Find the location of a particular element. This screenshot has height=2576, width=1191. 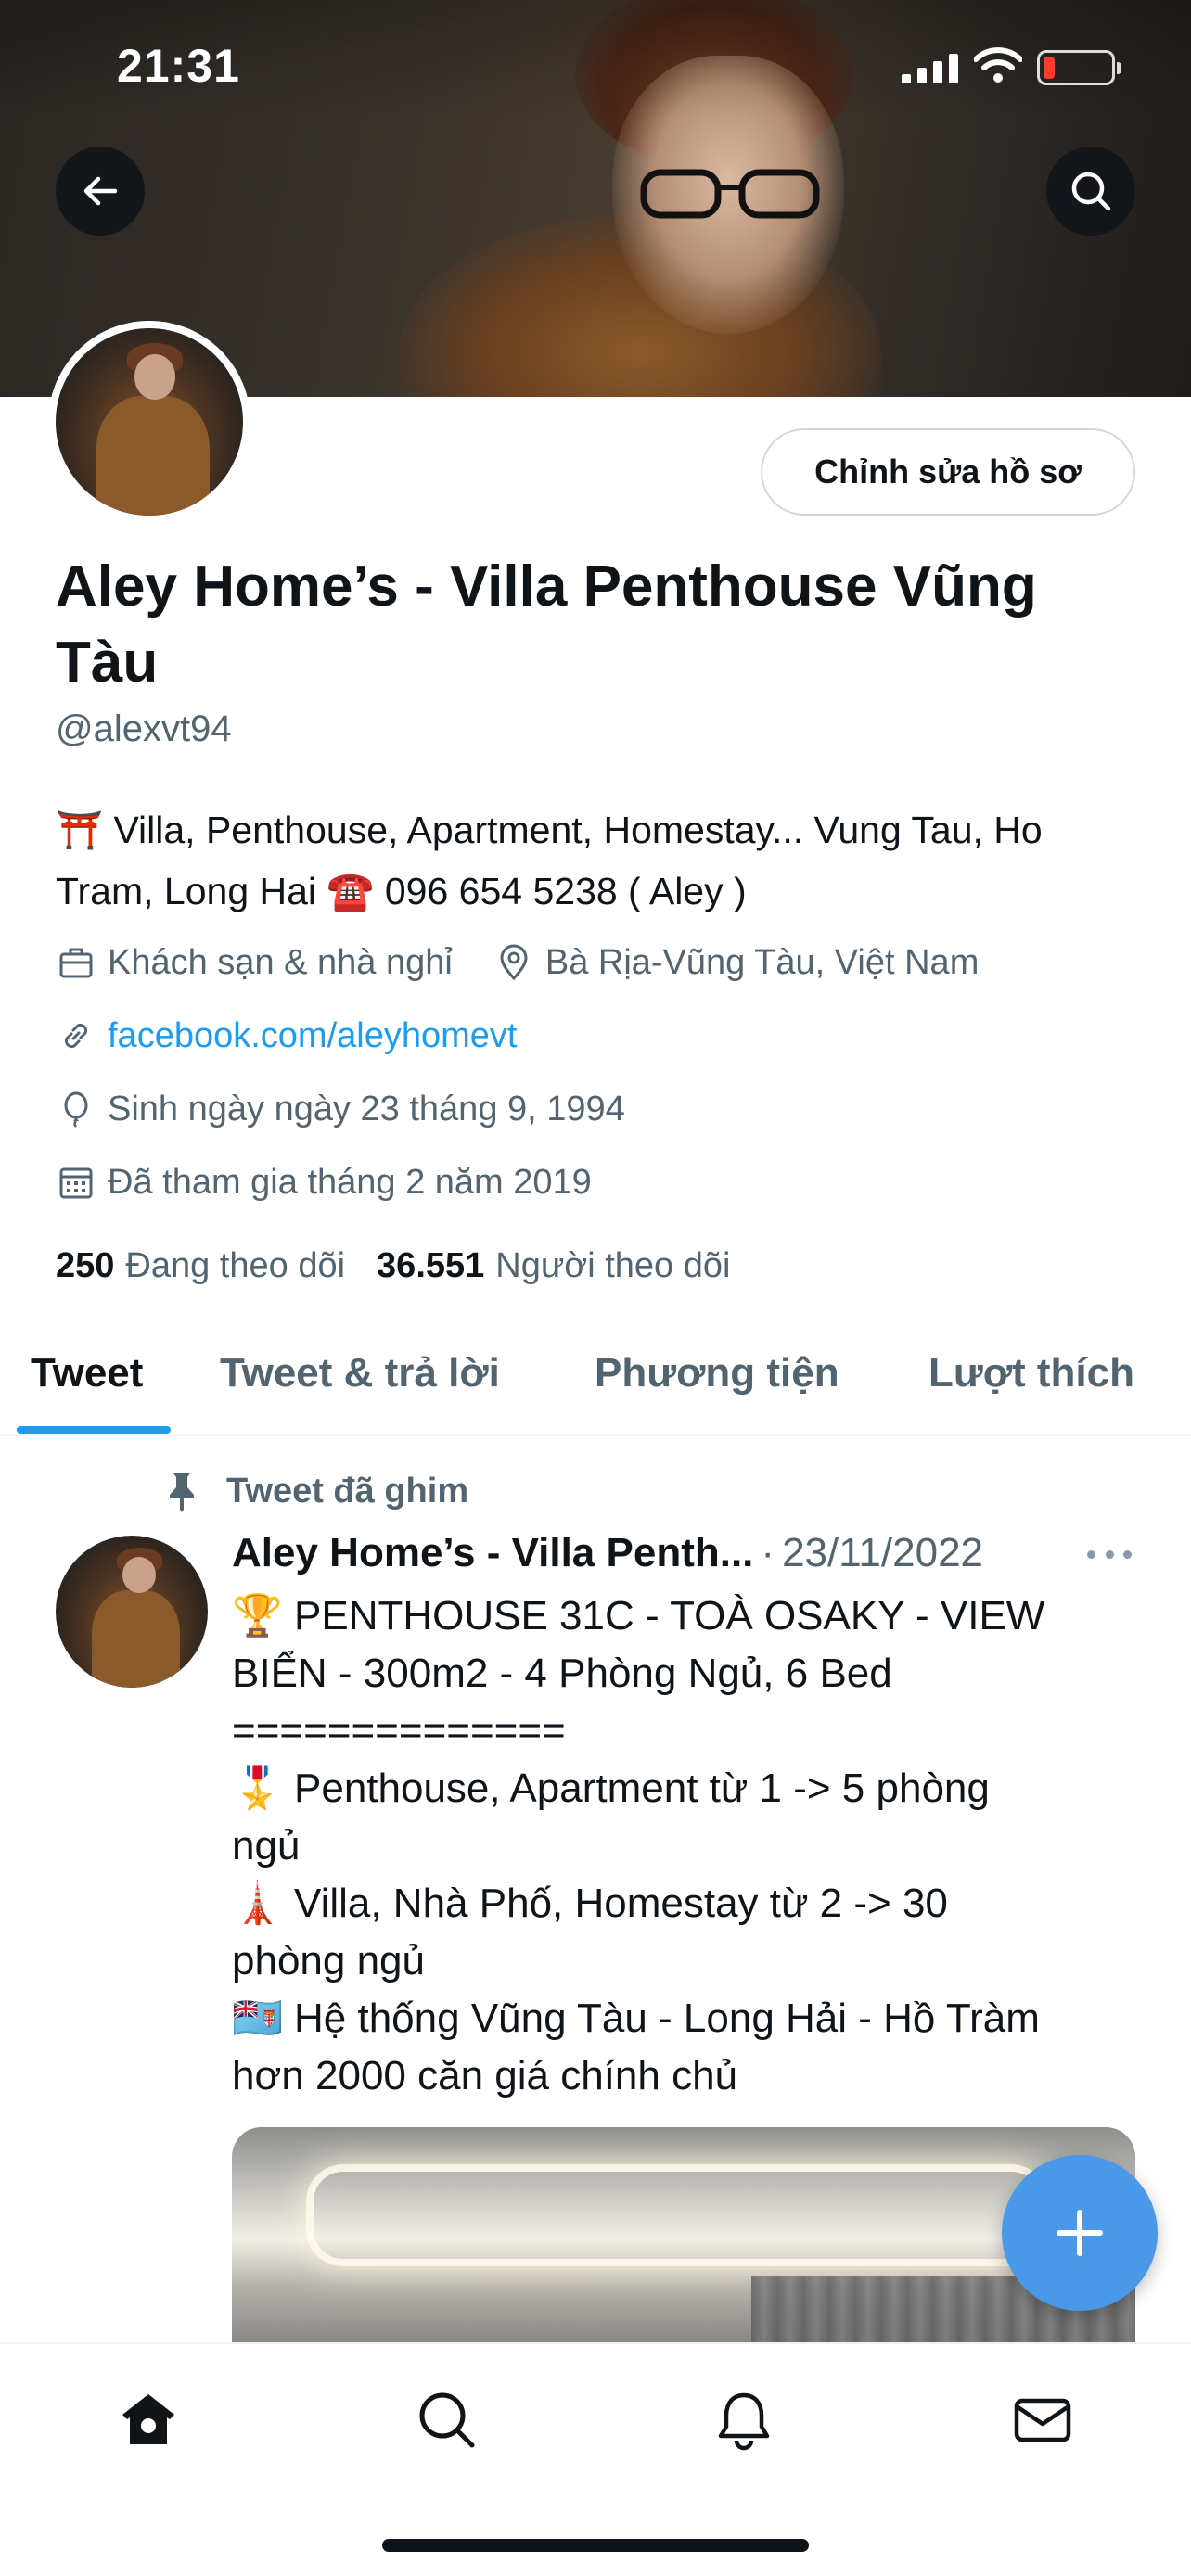

pinned-tweet-label: Tweet đã ghim is located at coordinates (314, 1491).